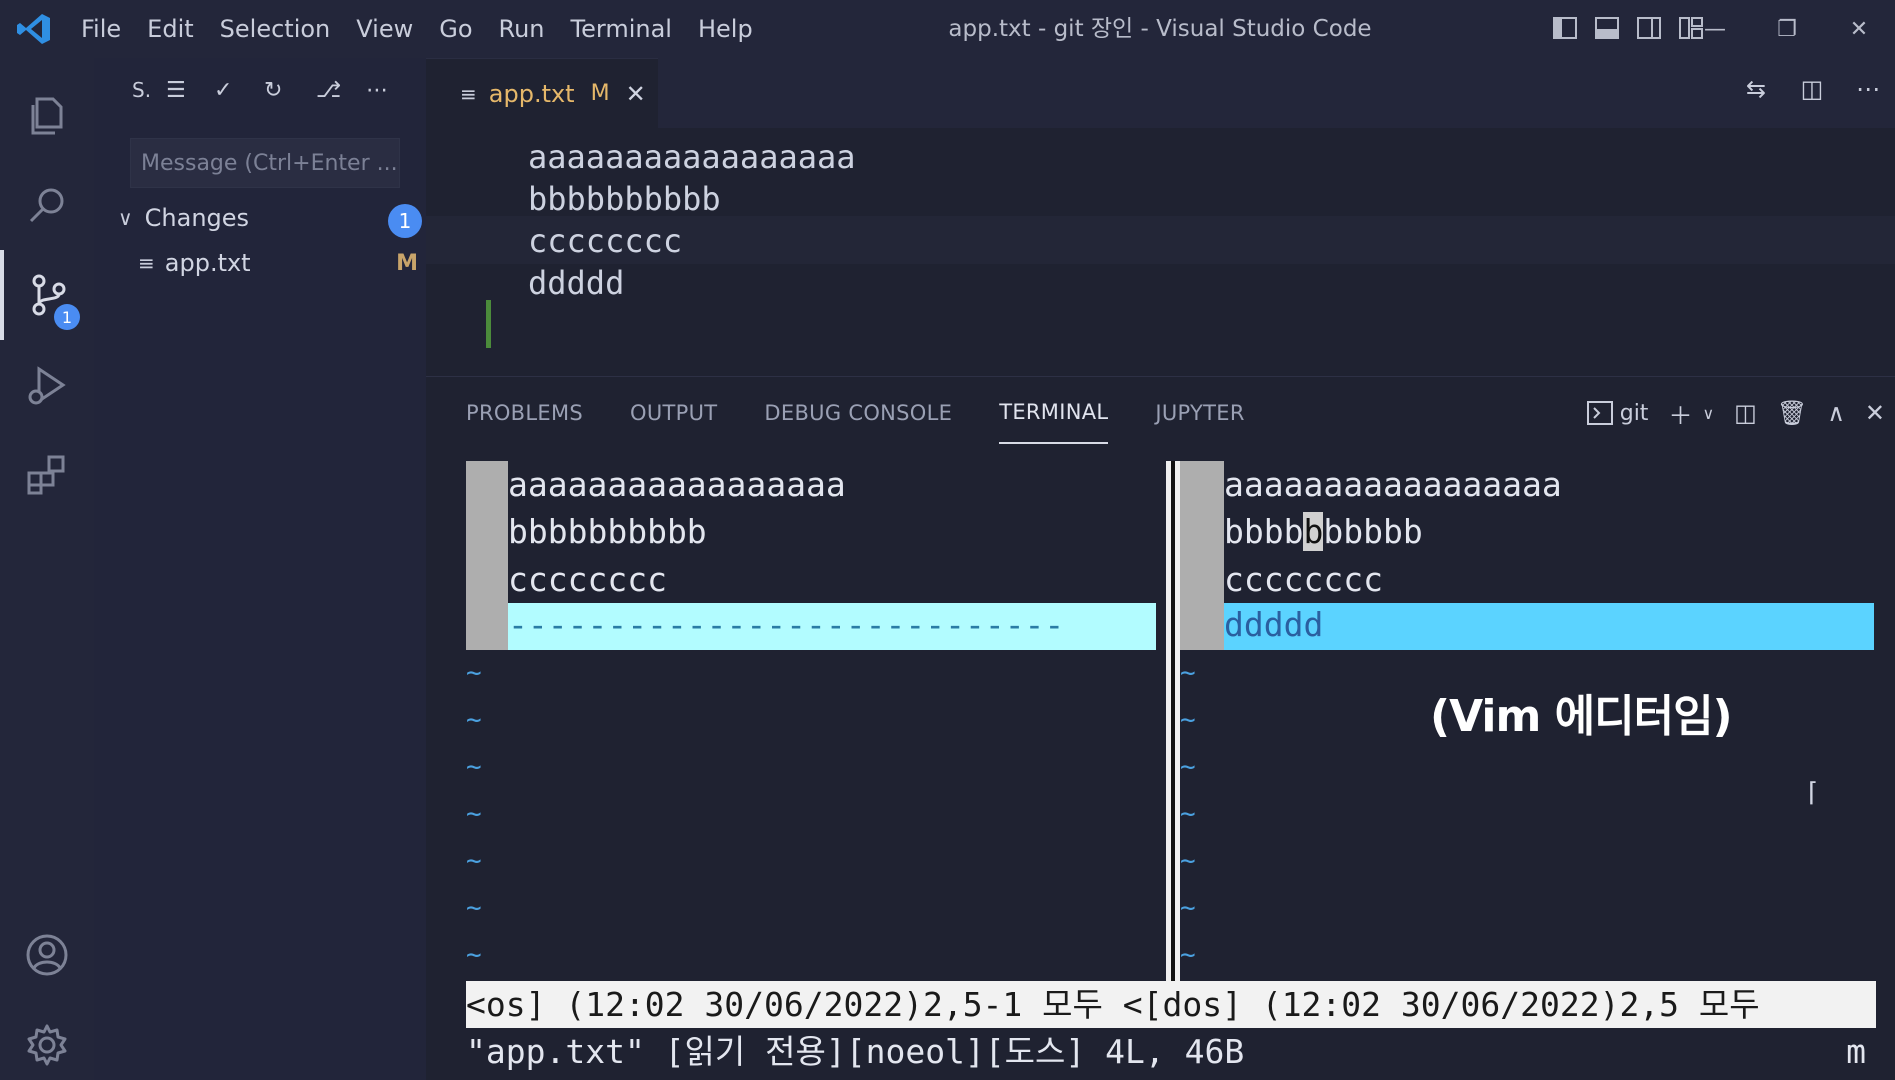 The height and width of the screenshot is (1080, 1895). I want to click on trash-icon: 🗑, so click(1792, 413).